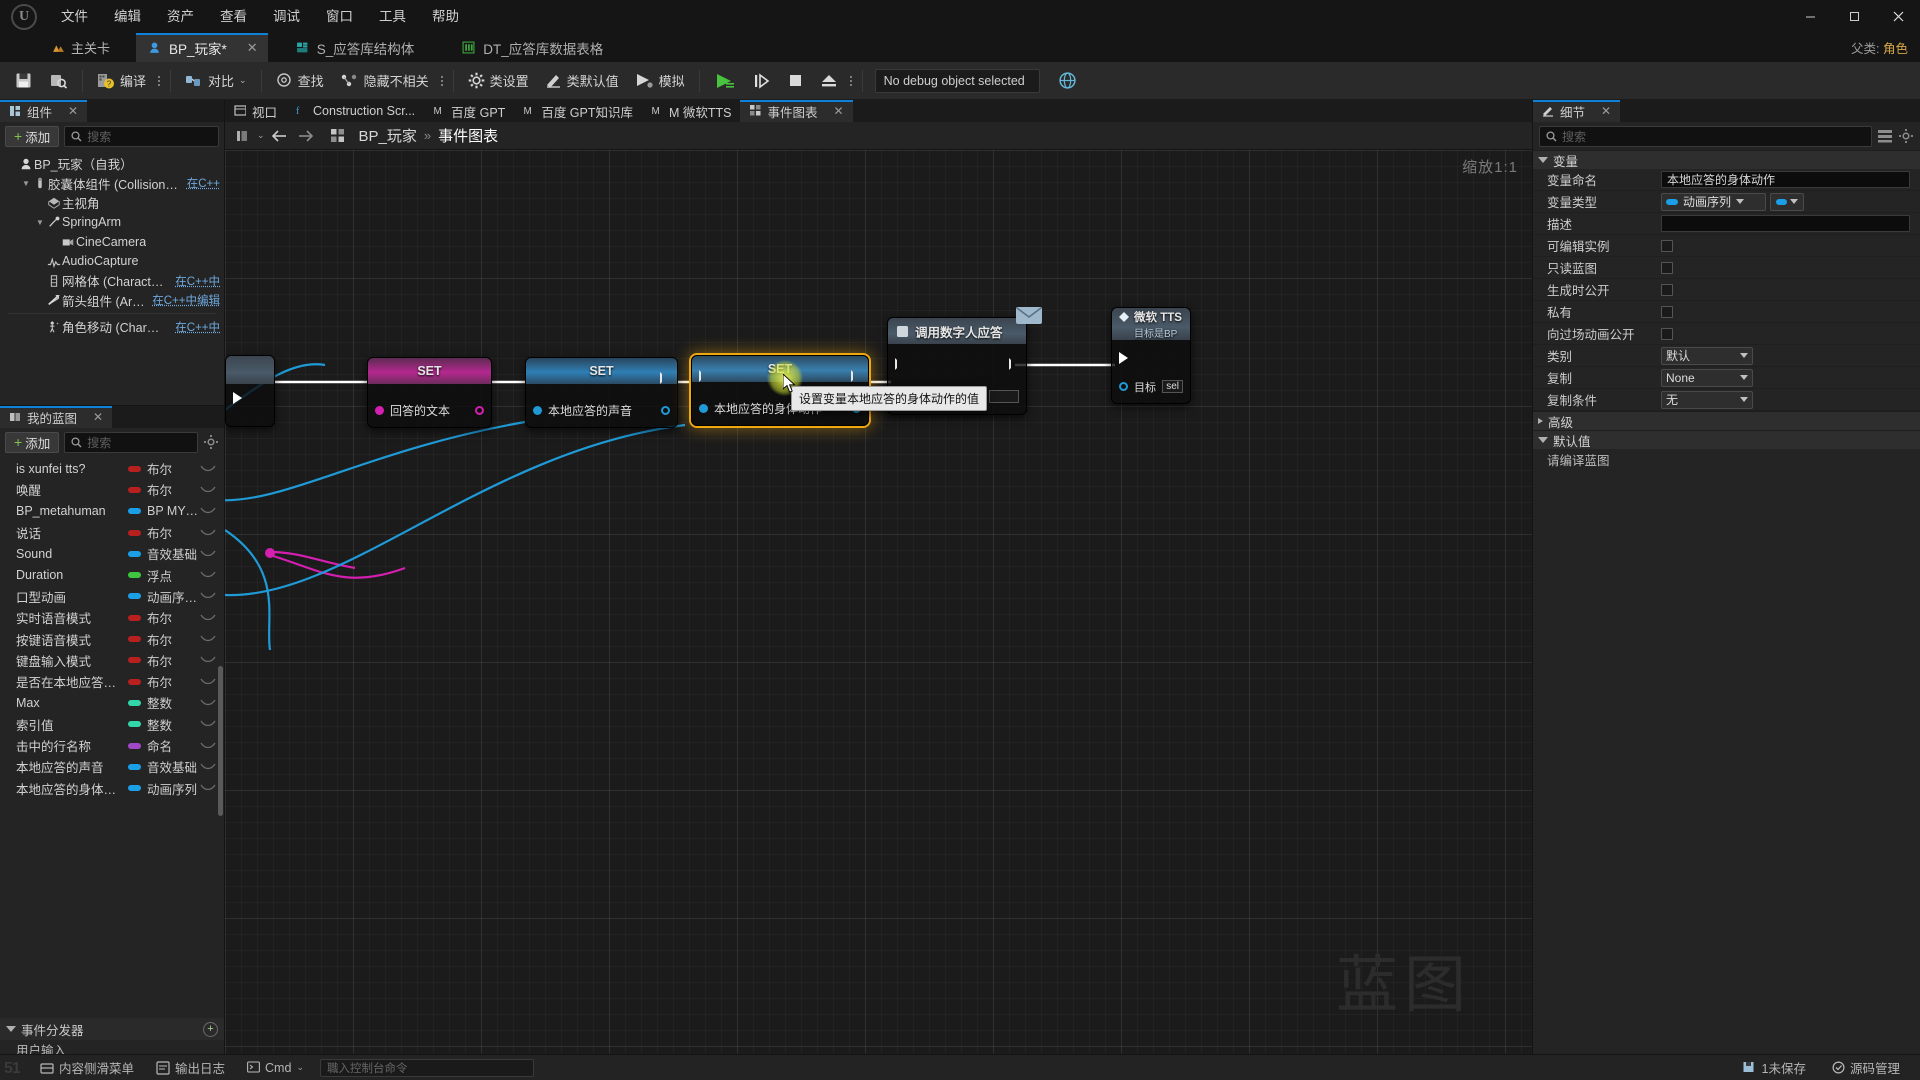 The width and height of the screenshot is (1920, 1080). Describe the element at coordinates (74, 16) in the screenshot. I see `menu-item-0: 文件` at that location.